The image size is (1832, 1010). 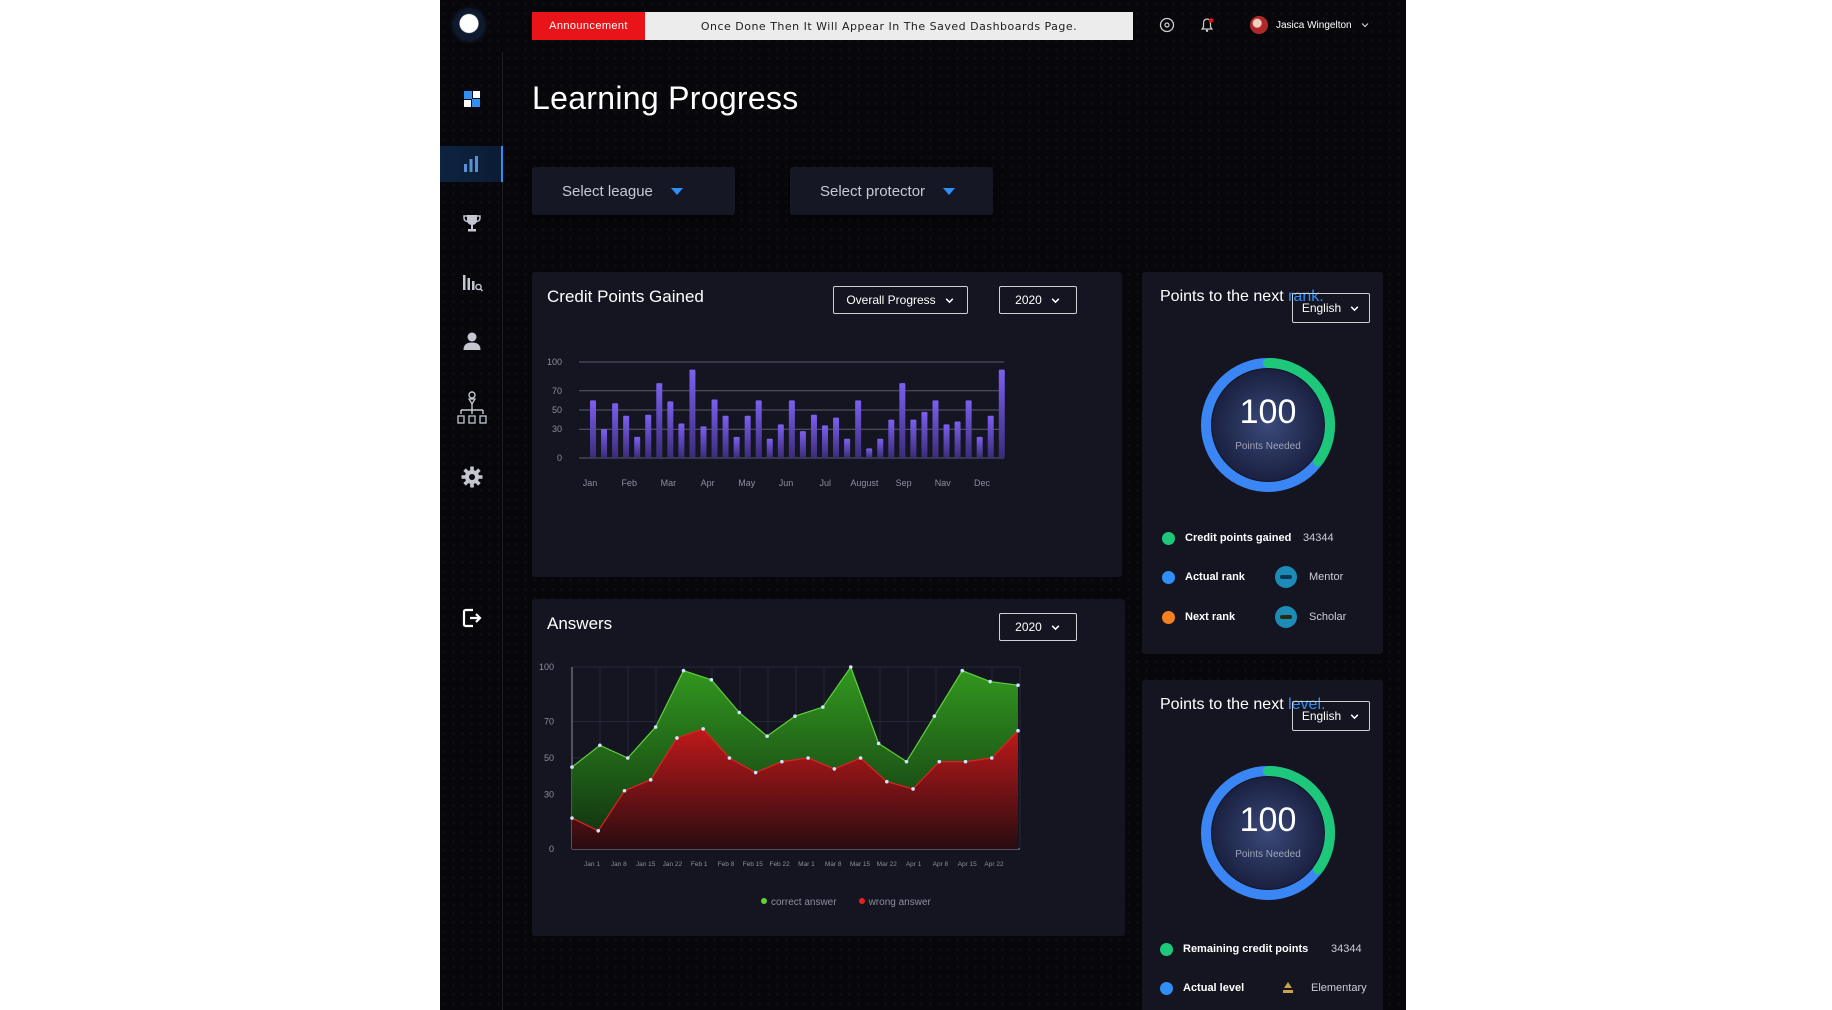 I want to click on x-tick-label: Apr 1, so click(x=914, y=864).